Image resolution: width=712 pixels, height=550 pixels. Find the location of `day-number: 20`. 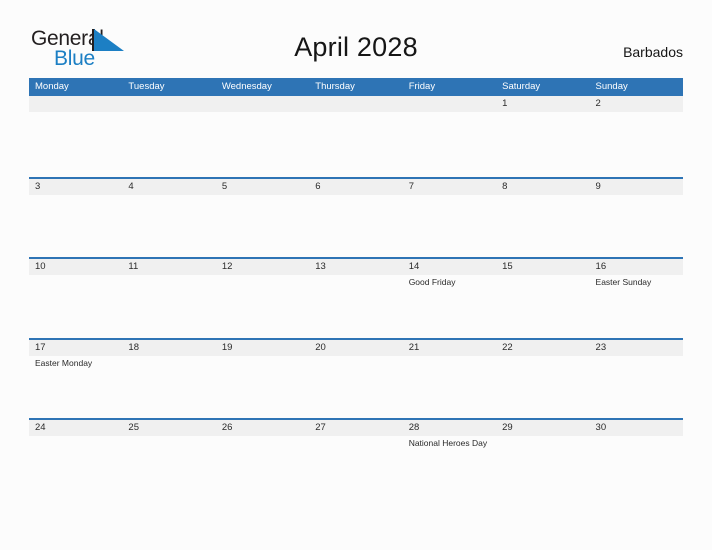

day-number: 20 is located at coordinates (320, 347).